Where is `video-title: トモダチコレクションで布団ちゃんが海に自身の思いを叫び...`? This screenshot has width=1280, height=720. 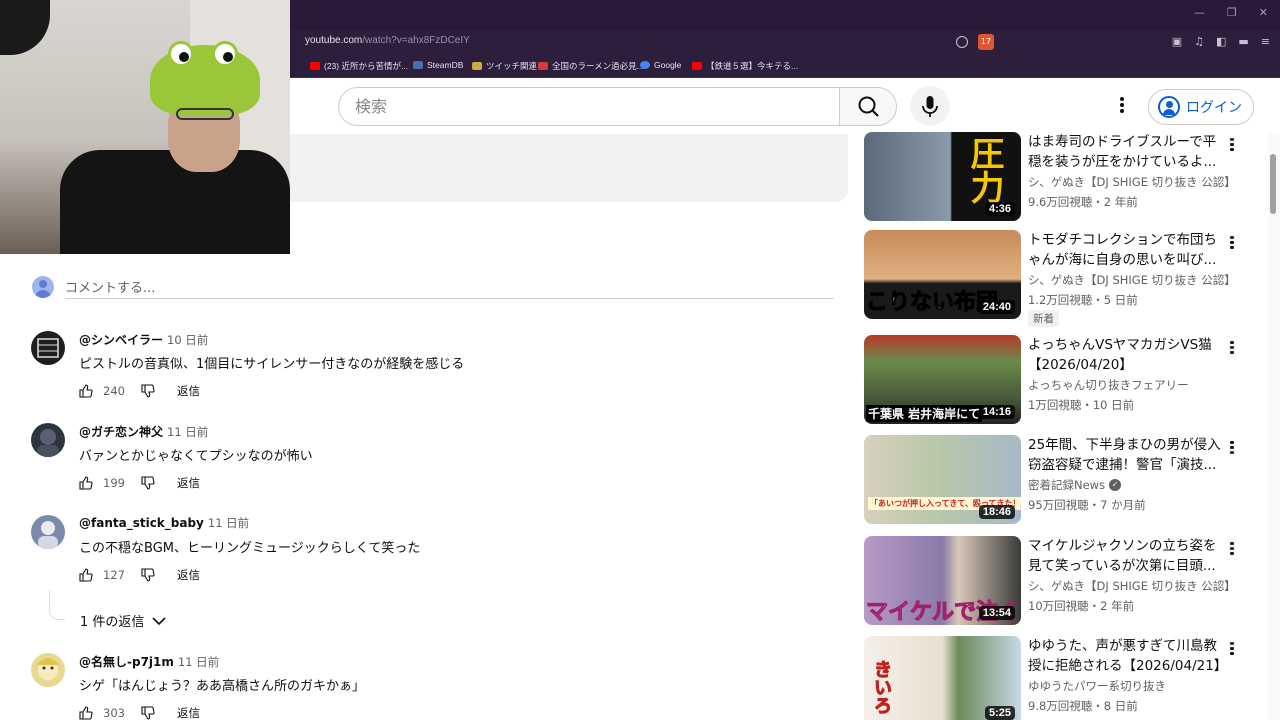 video-title: トモダチコレクションで布団ちゃんが海に自身の思いを叫び... is located at coordinates (1128, 250).